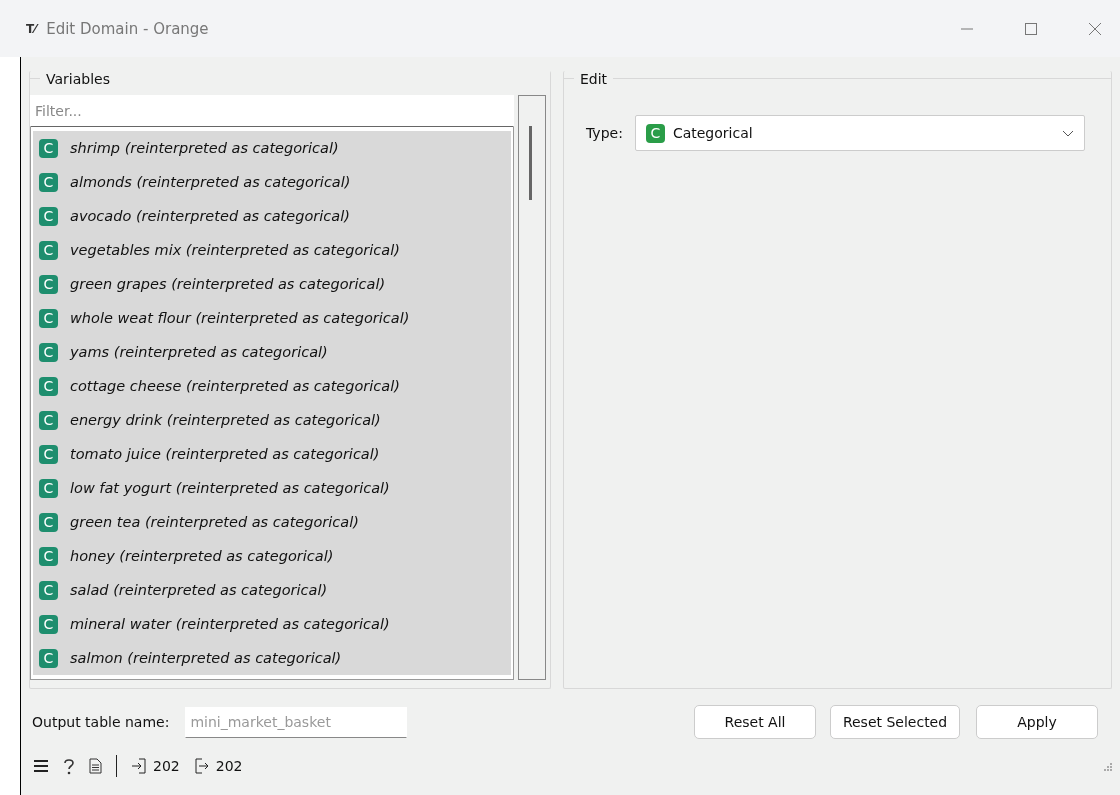 The width and height of the screenshot is (1120, 795). Describe the element at coordinates (530, 163) in the screenshot. I see `scrollbar-thumb` at that location.